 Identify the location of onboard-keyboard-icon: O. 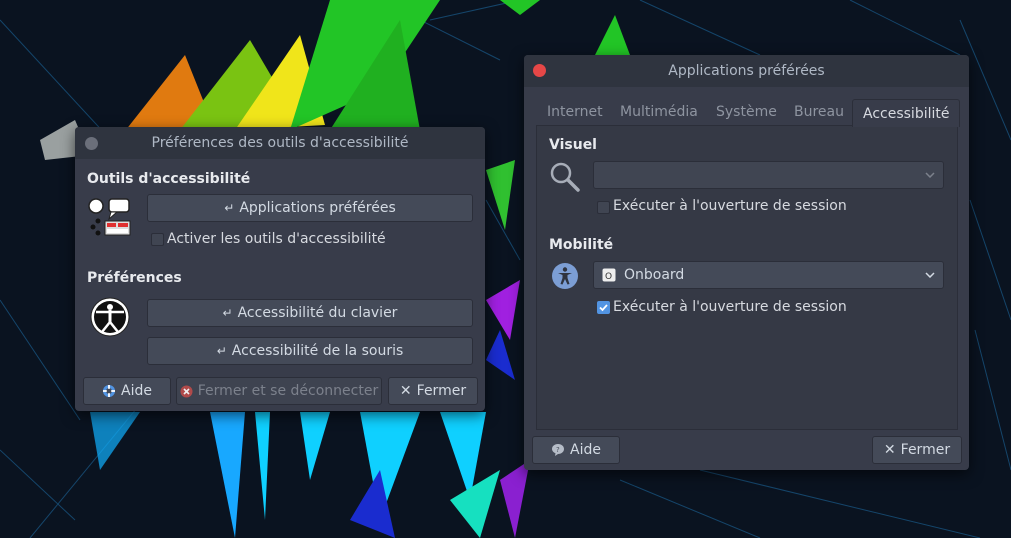
(609, 275).